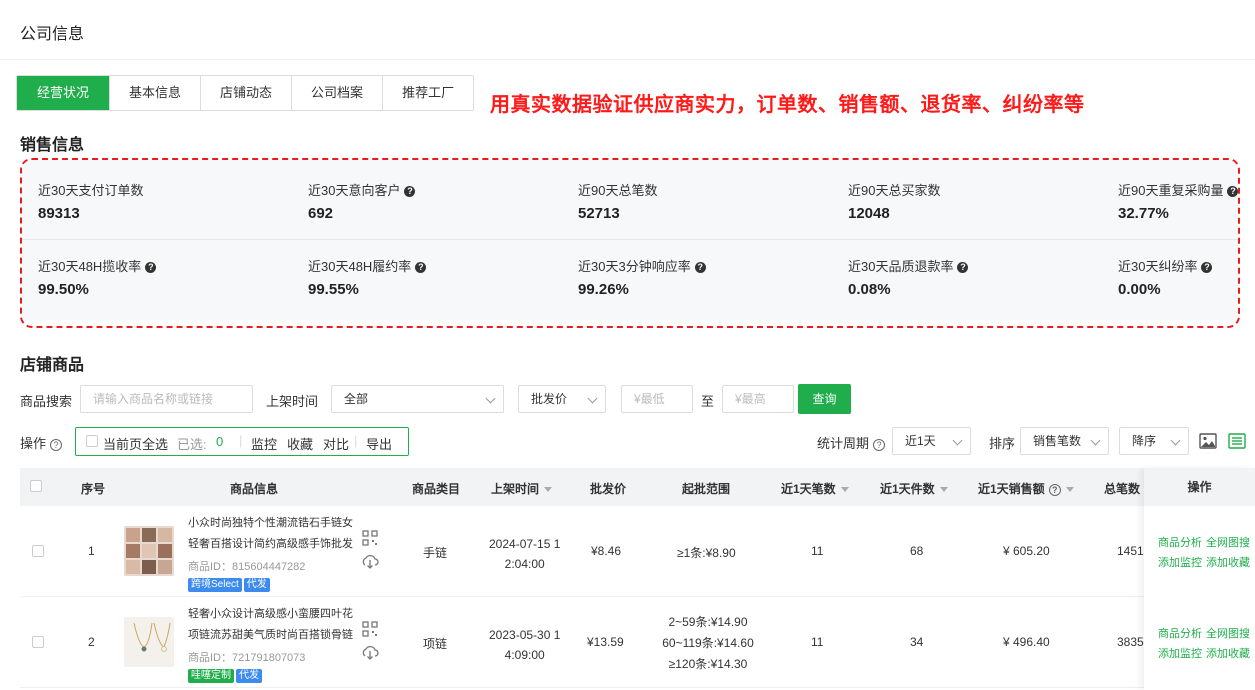  Describe the element at coordinates (817, 642) in the screenshot. I see `row-orders-1d: 11` at that location.